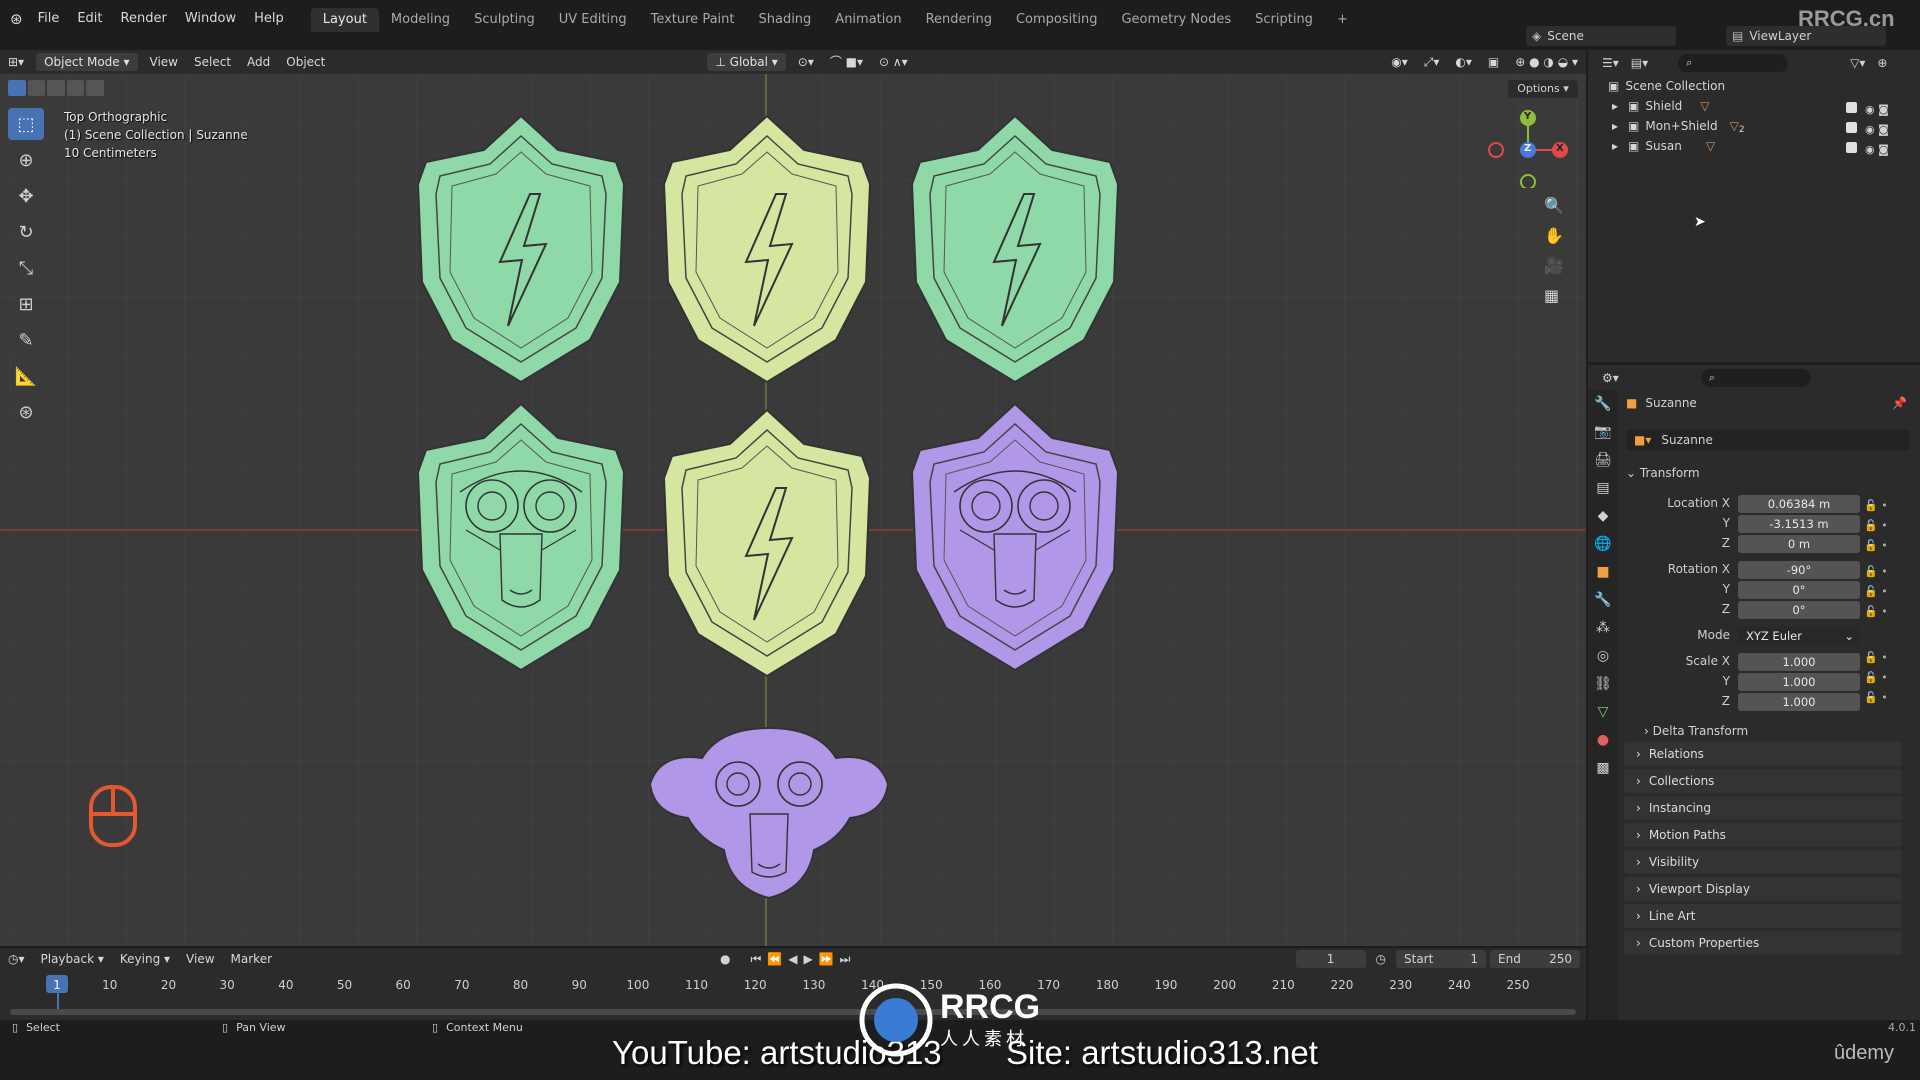 The image size is (1920, 1080). Describe the element at coordinates (1678, 126) in the screenshot. I see `outliner-item-mon-shield: ▸ ▣ Mon+Shield ▽ 2` at that location.